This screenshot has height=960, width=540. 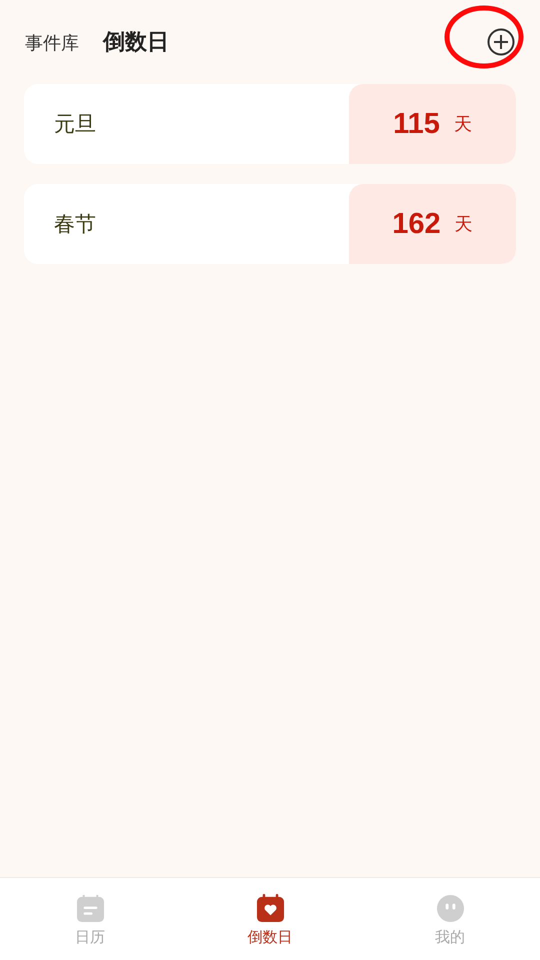 I want to click on header-tab: 事件库, so click(x=52, y=43).